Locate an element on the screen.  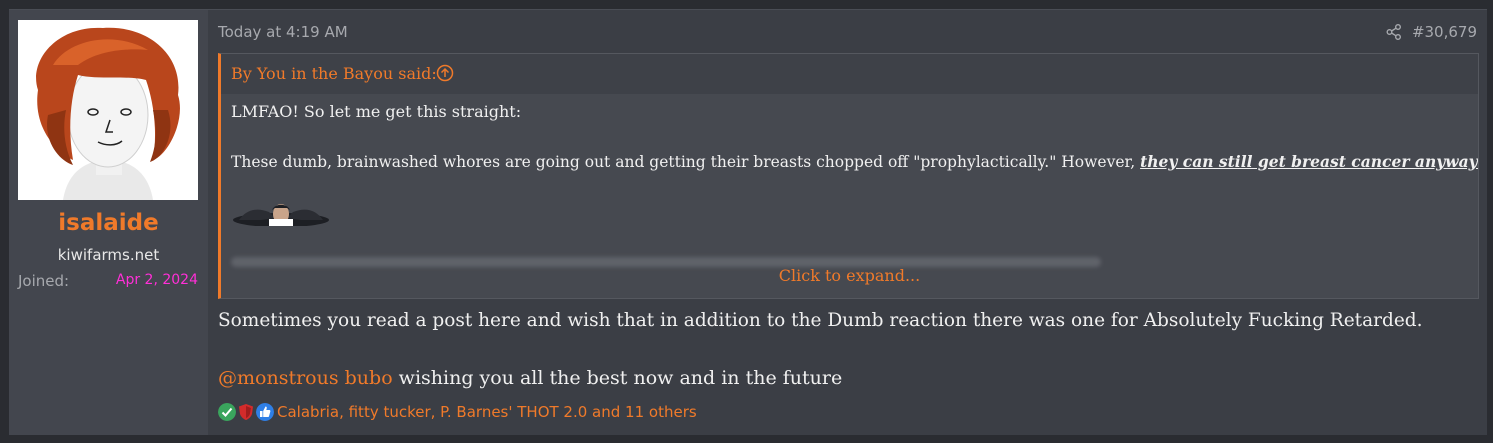
user-title: kiwifarms.net is located at coordinates (108, 255).